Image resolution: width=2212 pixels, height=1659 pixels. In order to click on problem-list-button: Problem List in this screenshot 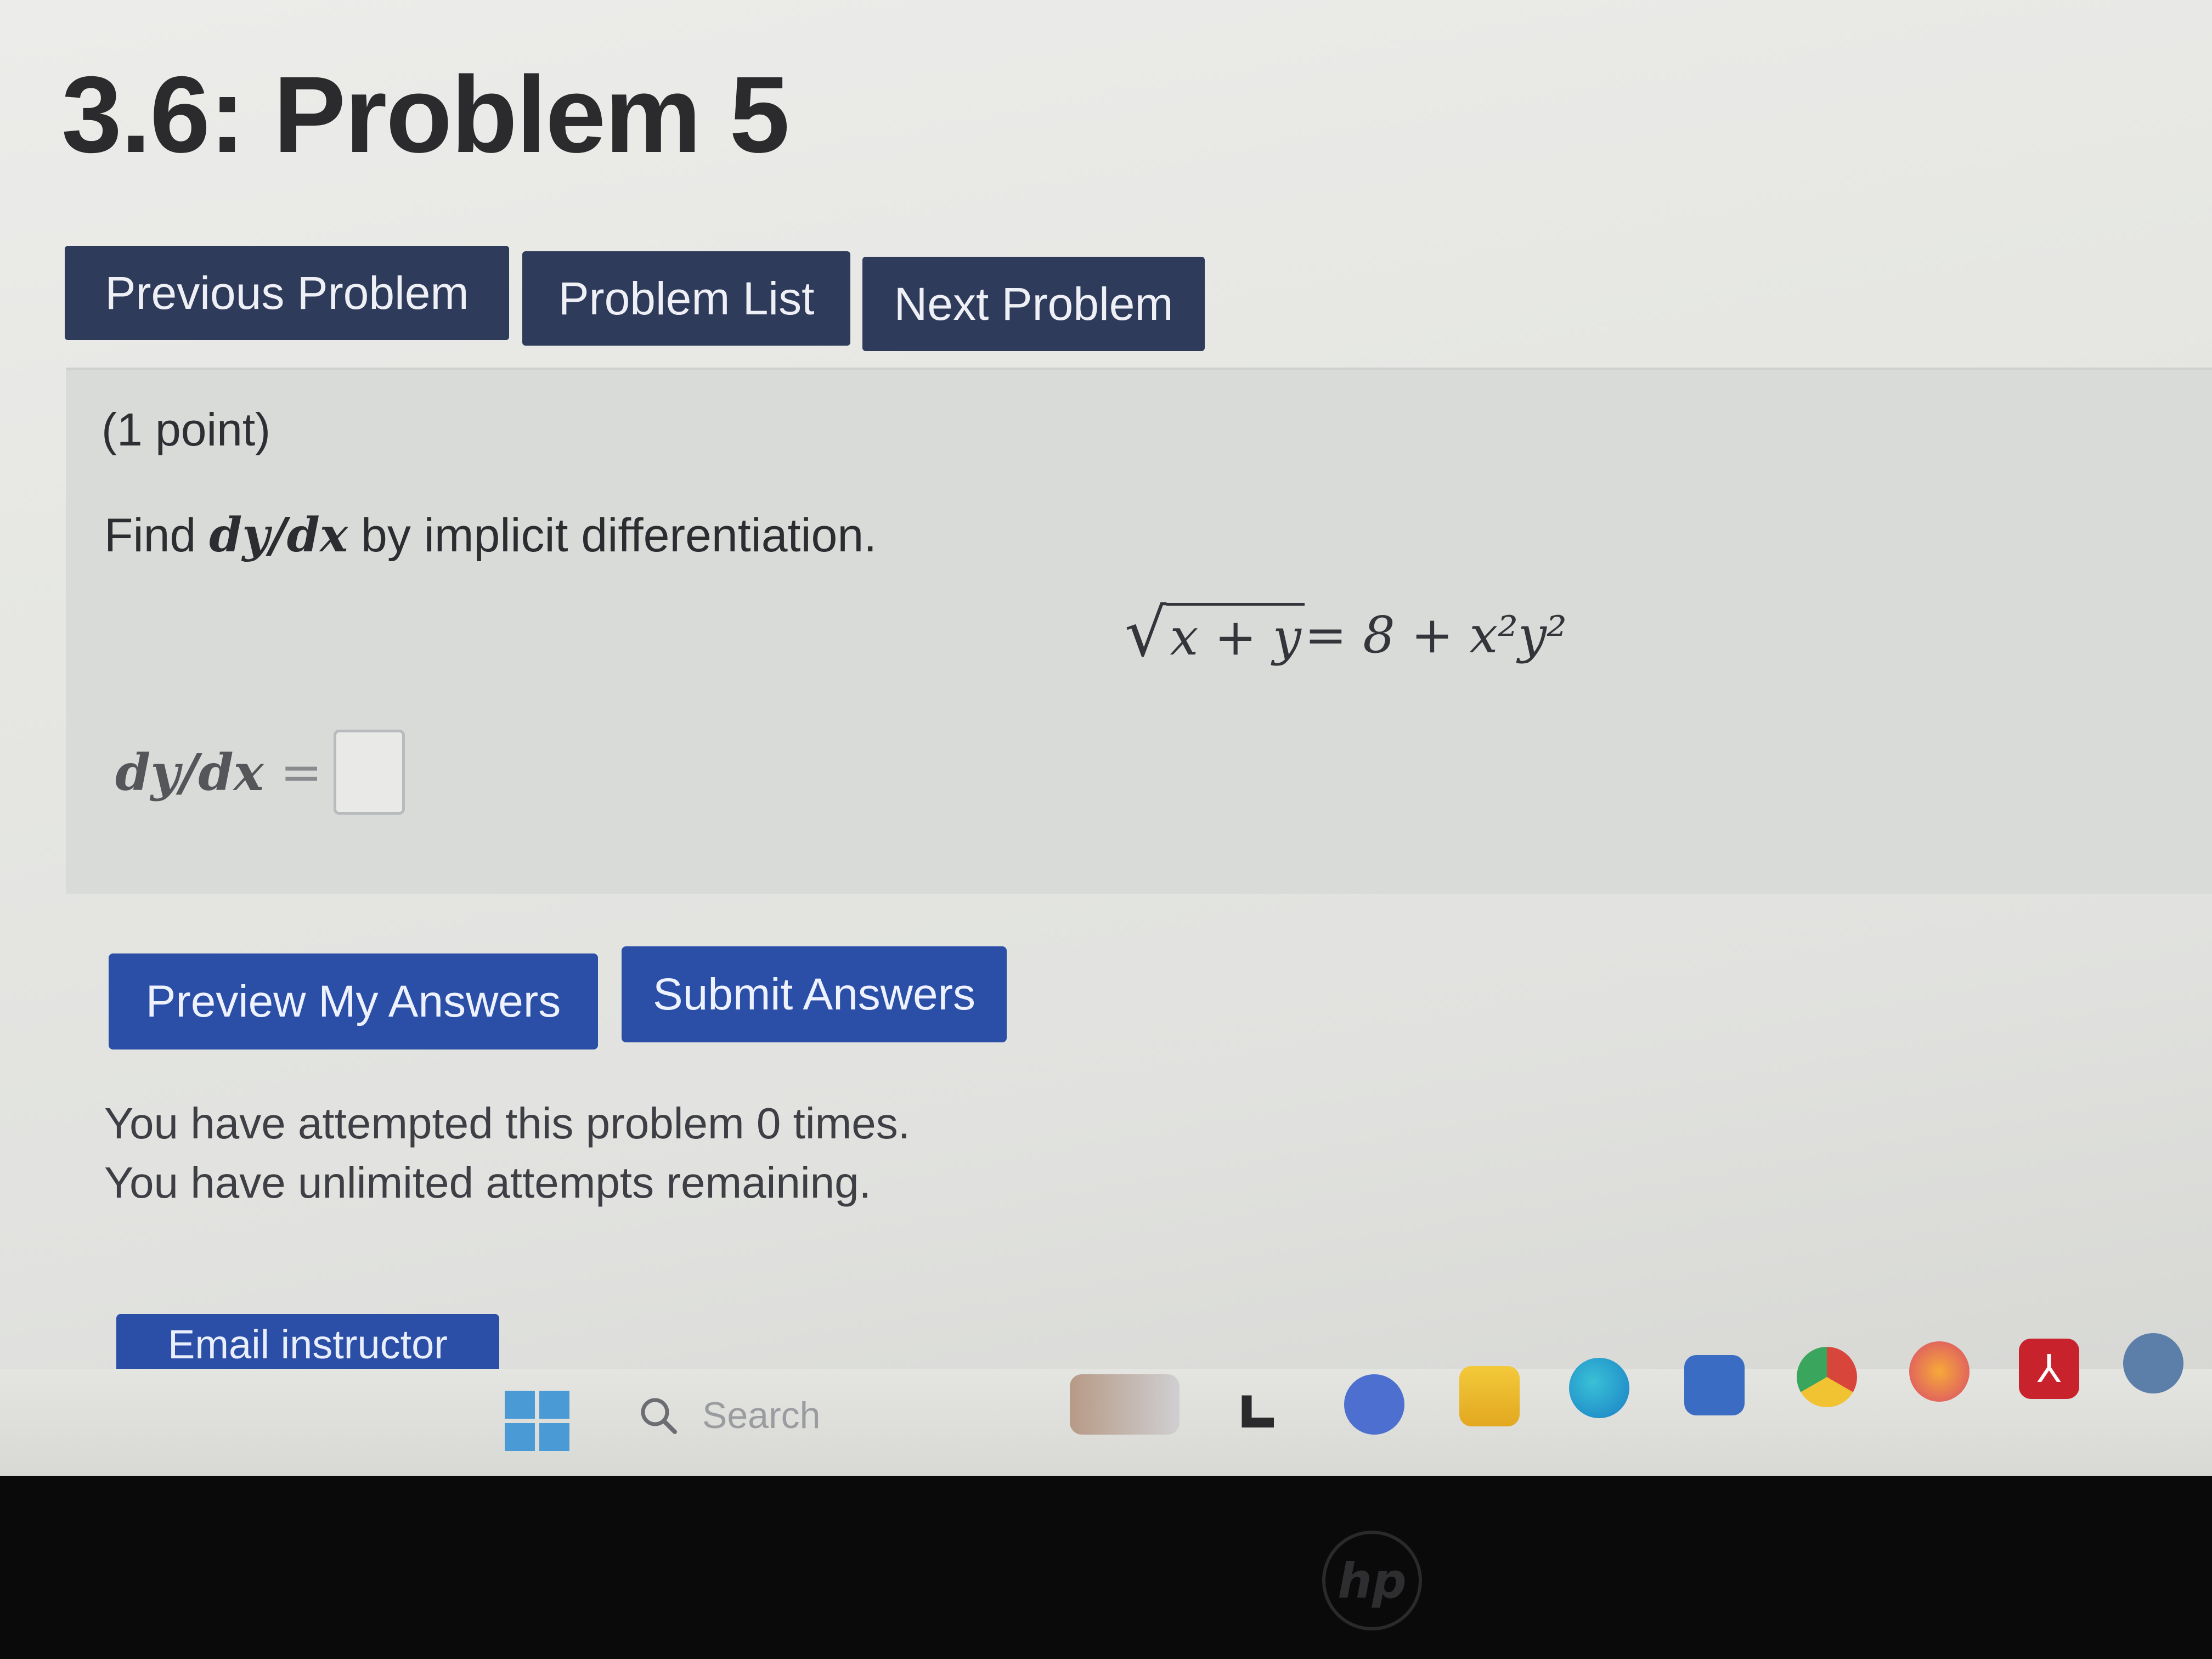, I will do `click(686, 298)`.